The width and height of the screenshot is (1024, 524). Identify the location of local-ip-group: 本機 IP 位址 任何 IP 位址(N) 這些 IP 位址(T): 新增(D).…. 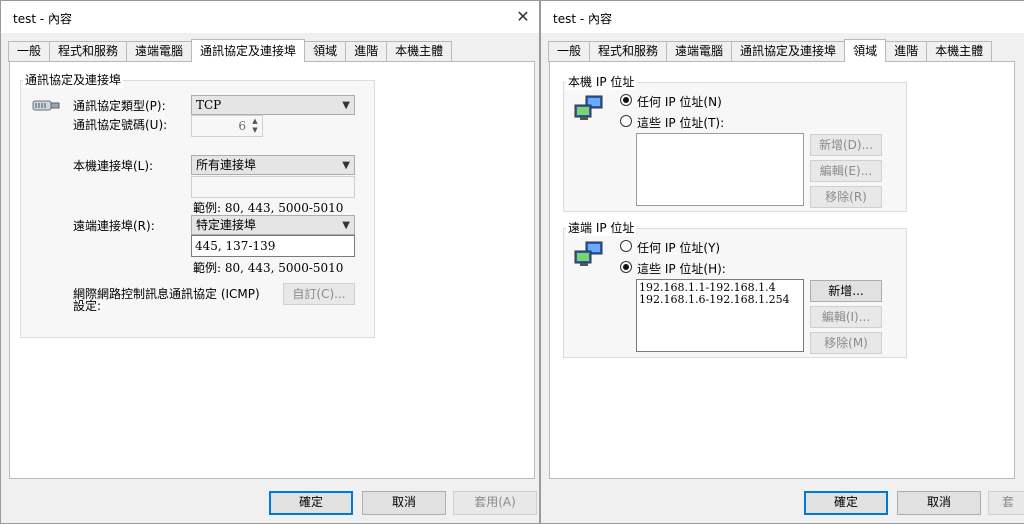
(735, 142).